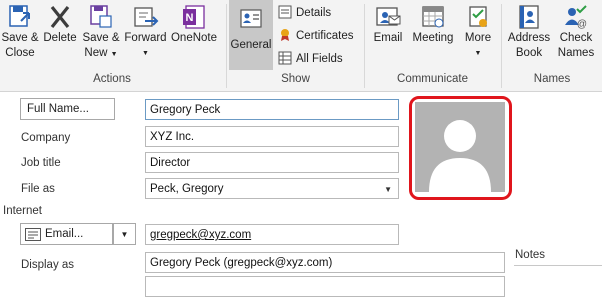 Image resolution: width=602 pixels, height=297 pixels. Describe the element at coordinates (187, 189) in the screenshot. I see `file-as-value: Peck, Gregory` at that location.